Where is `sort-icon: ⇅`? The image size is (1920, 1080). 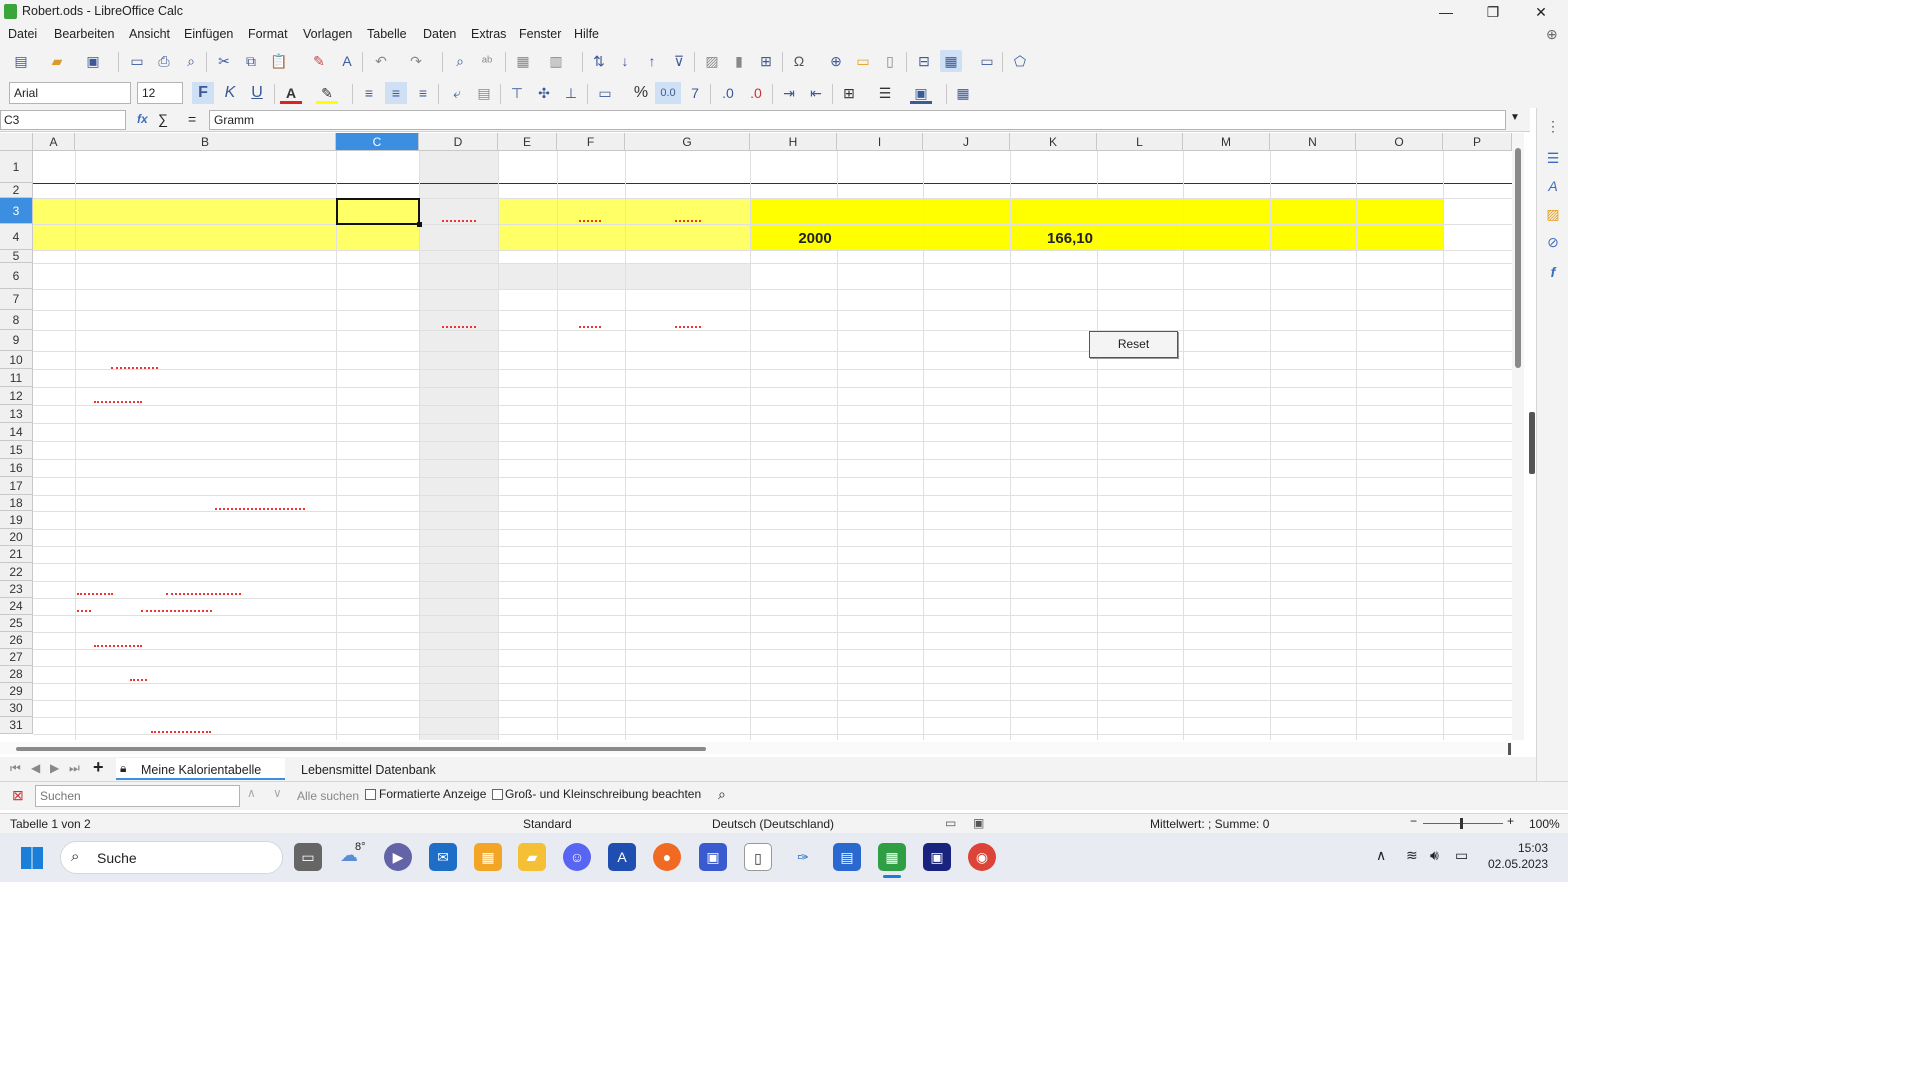 sort-icon: ⇅ is located at coordinates (599, 61).